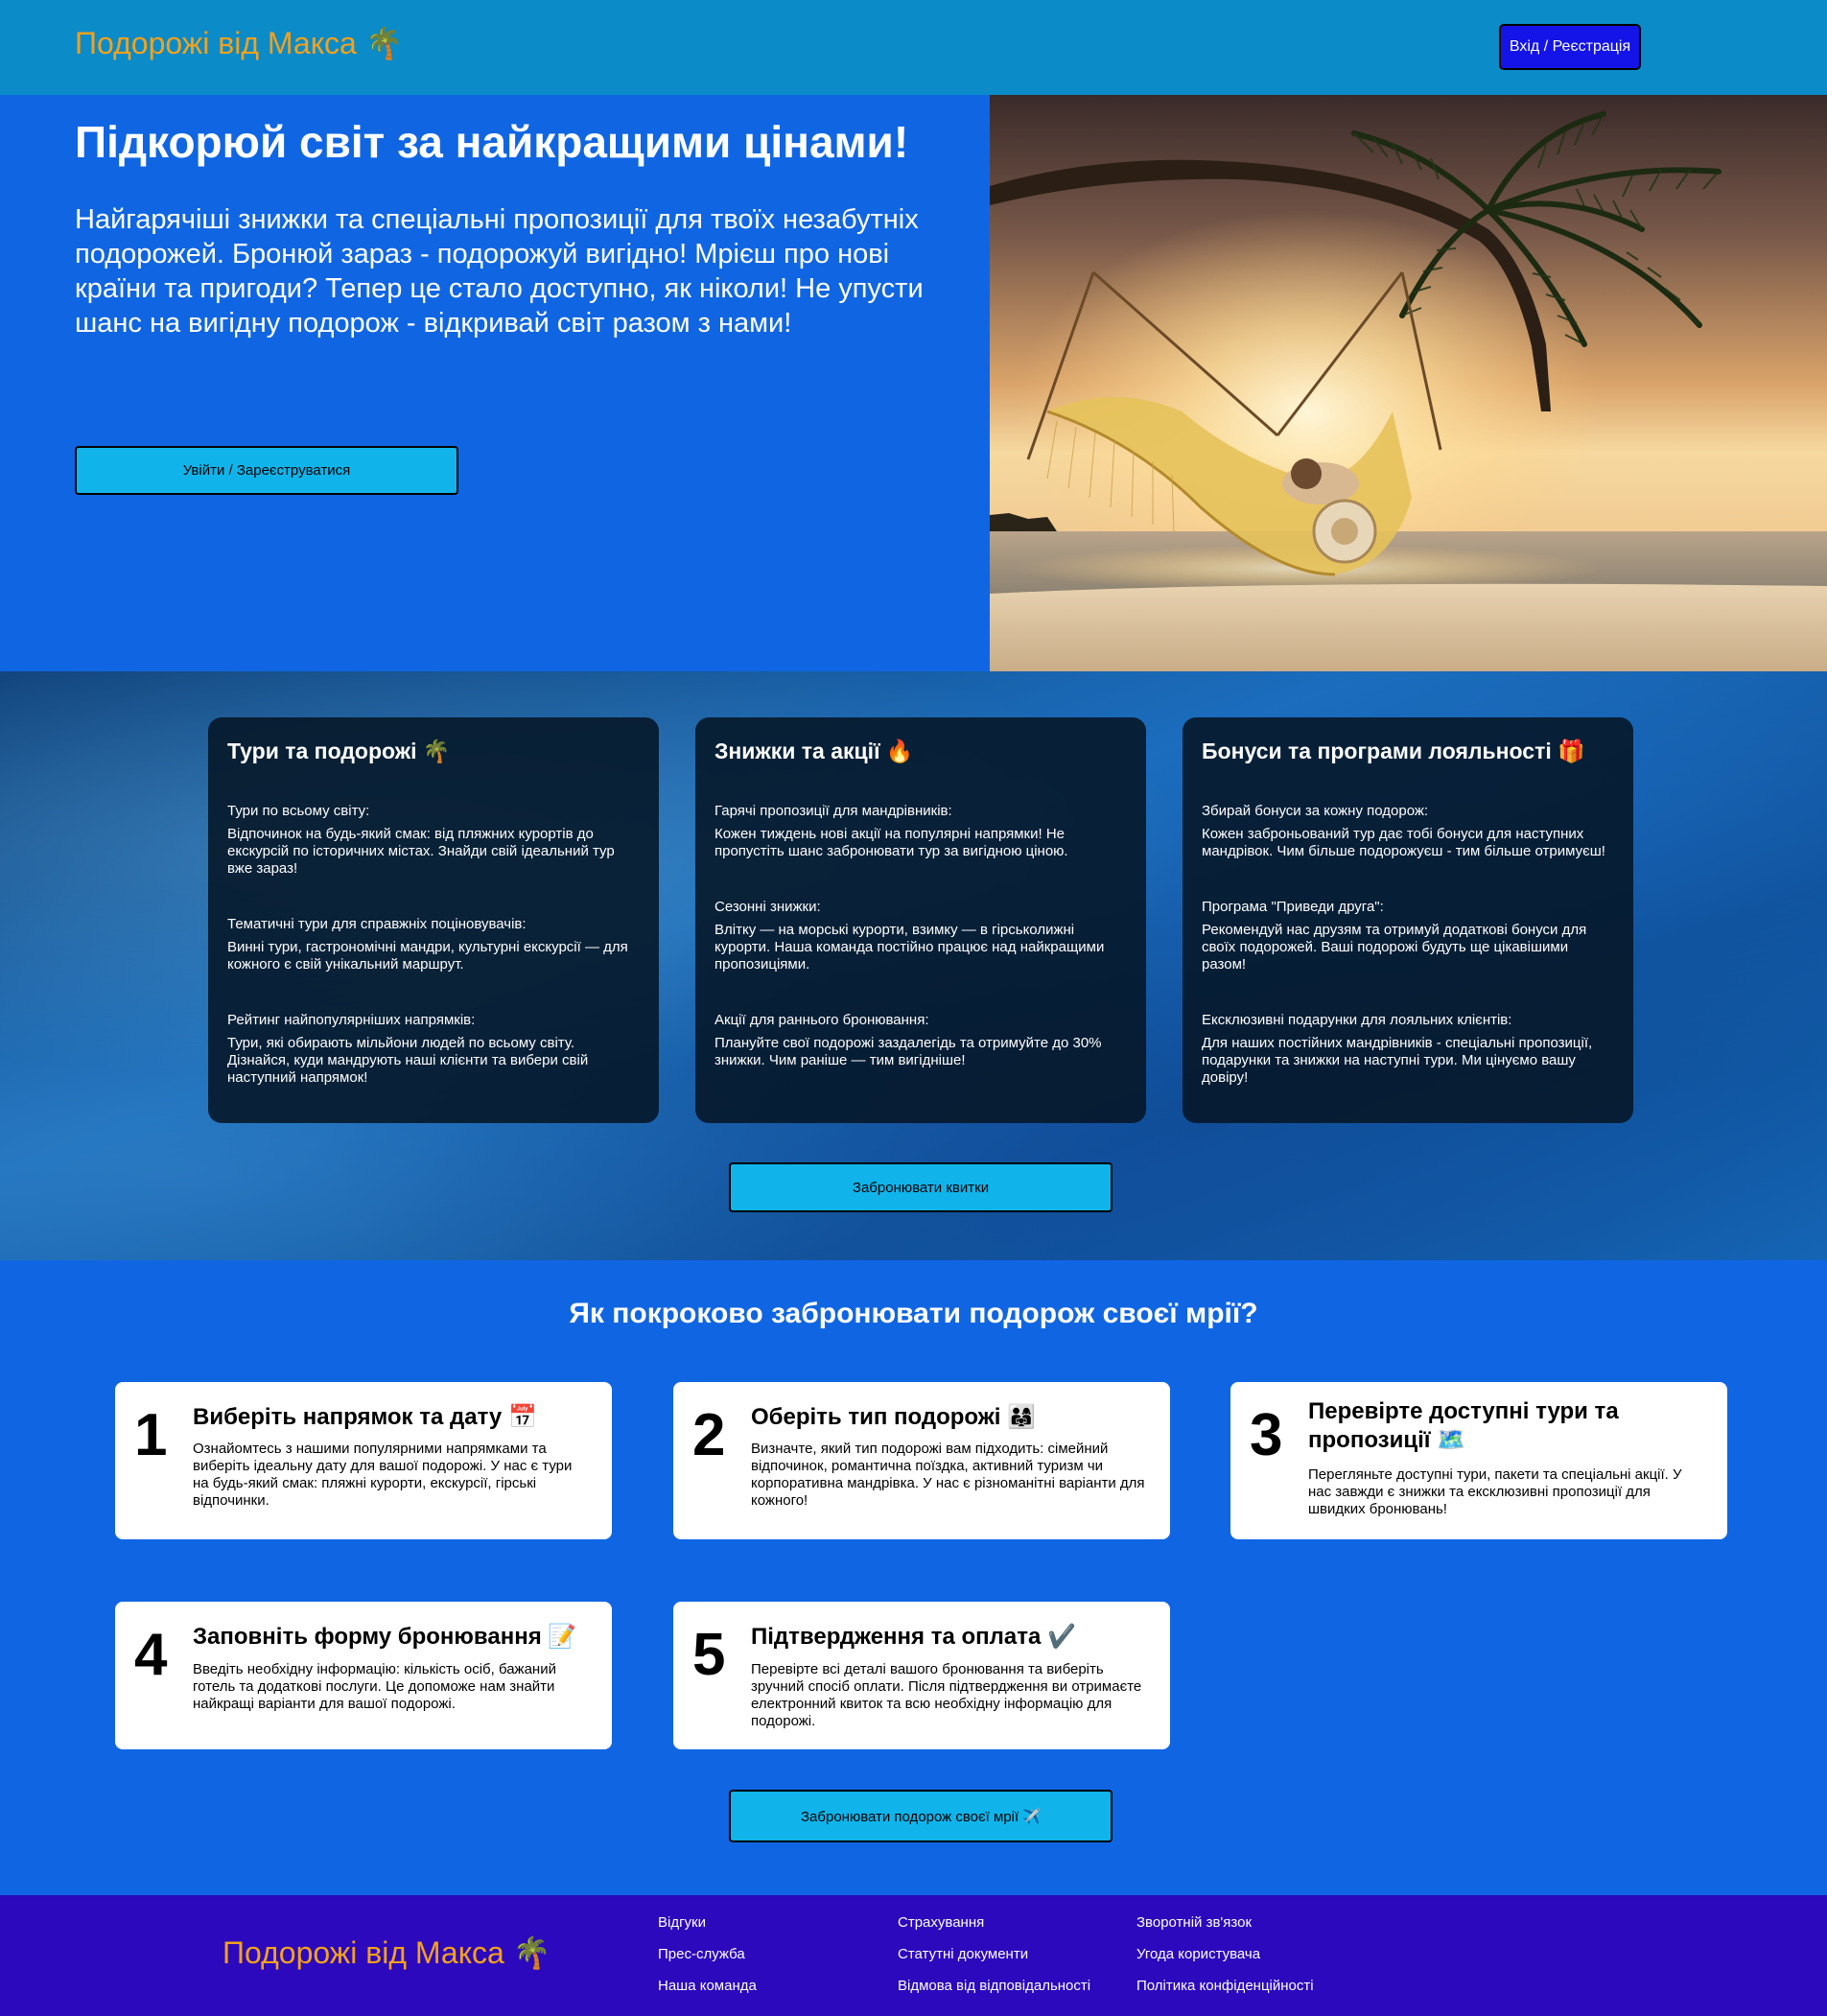 This screenshot has height=2016, width=1827. Describe the element at coordinates (821, 1020) in the screenshot. I see `feature-block-heading: Акції для раннього бронювання:` at that location.